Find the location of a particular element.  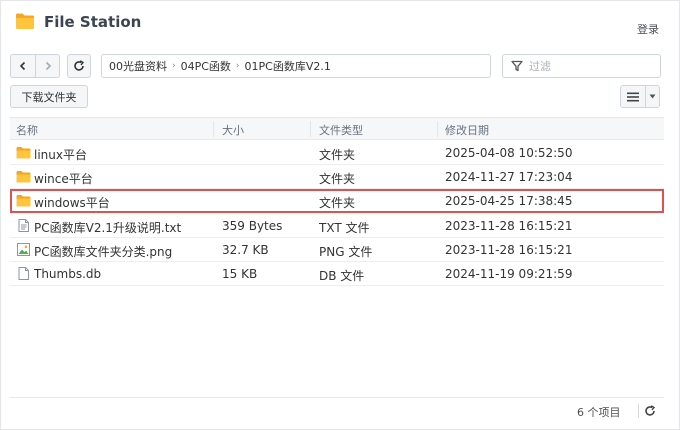

app-title: File Station is located at coordinates (93, 22).